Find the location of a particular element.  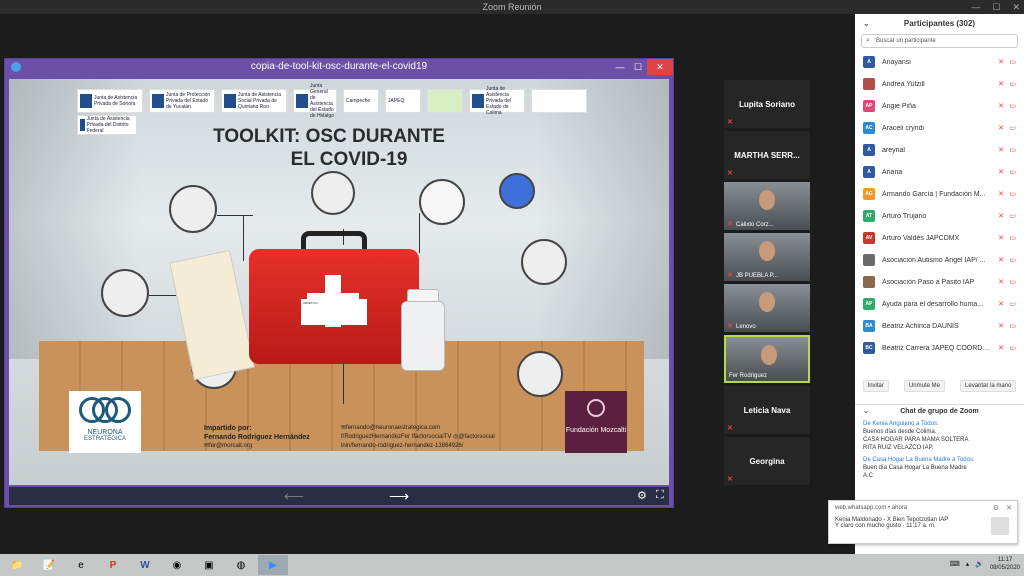

avatar: AG is located at coordinates (869, 194).